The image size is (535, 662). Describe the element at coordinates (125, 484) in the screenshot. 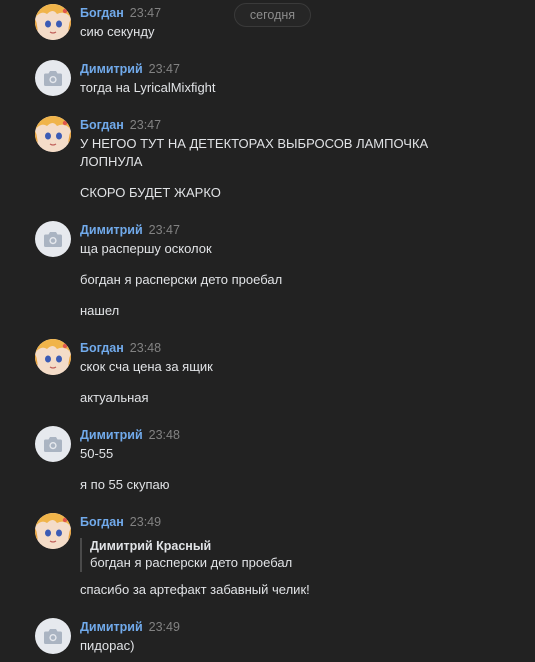

I see `message-text: я по 55 скупаю` at that location.